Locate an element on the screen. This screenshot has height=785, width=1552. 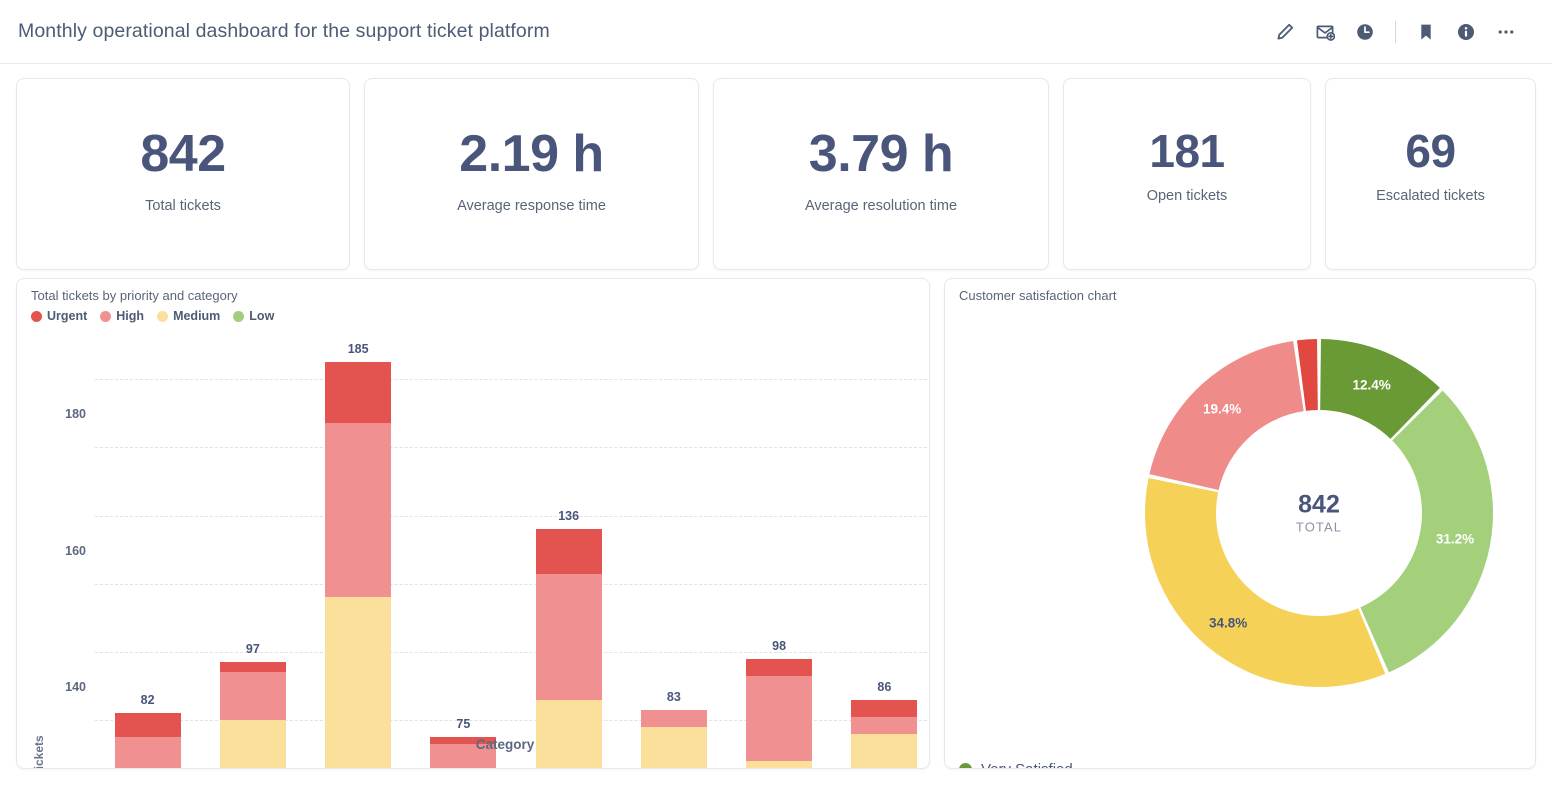
y-tick-label: 180 is located at coordinates (75, 414).